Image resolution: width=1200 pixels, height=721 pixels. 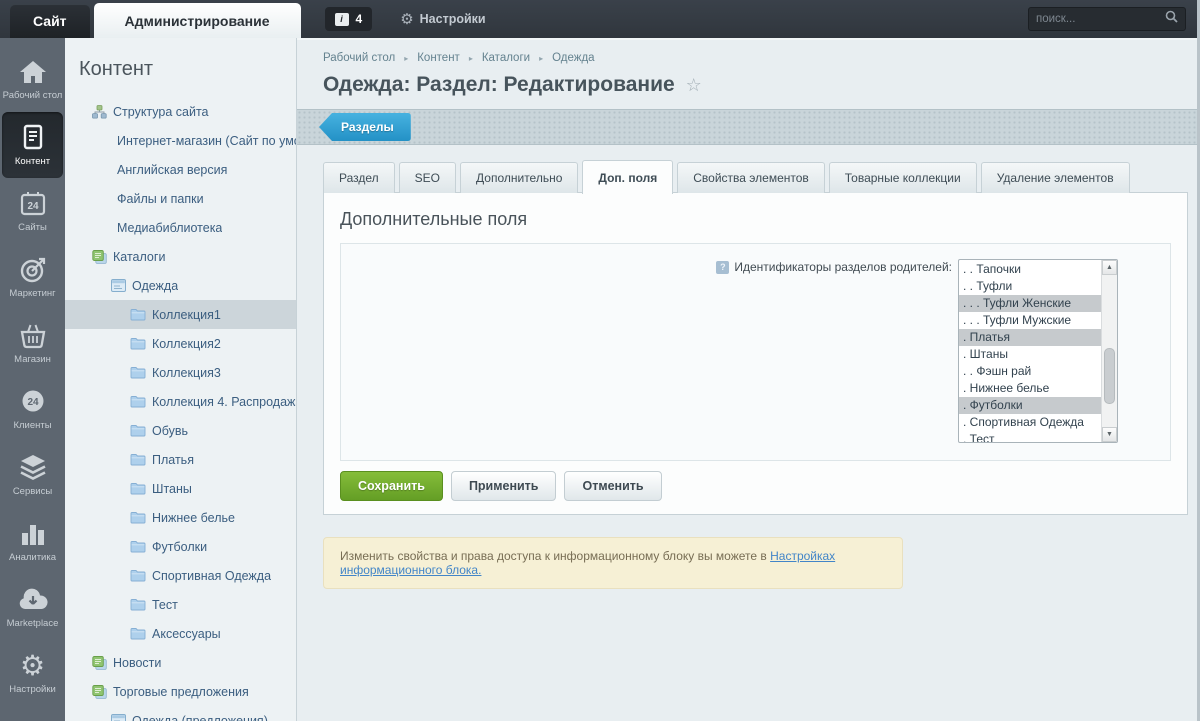 I want to click on rail-item-document: Контент, so click(x=32, y=145).